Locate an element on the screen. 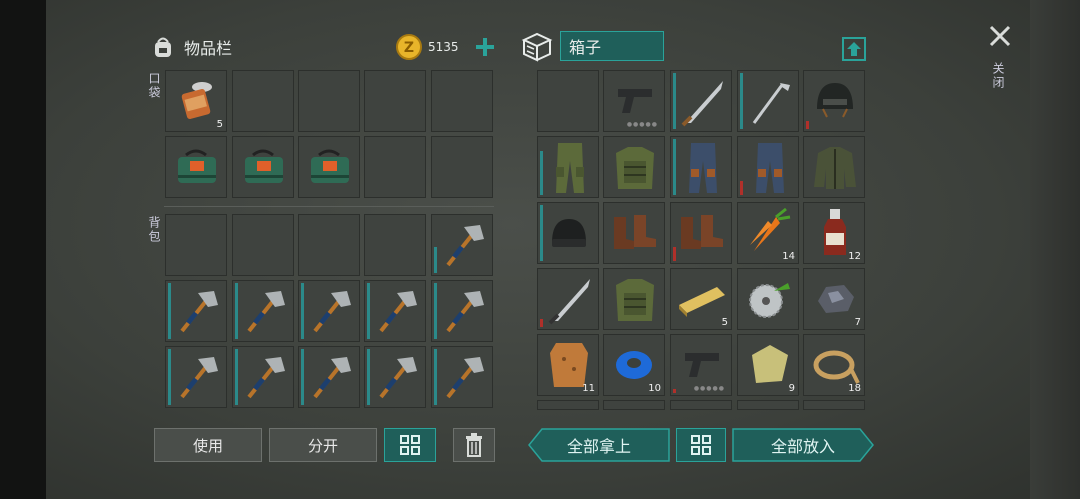 This screenshot has height=499, width=1080. close-icon is located at coordinates (1000, 36).